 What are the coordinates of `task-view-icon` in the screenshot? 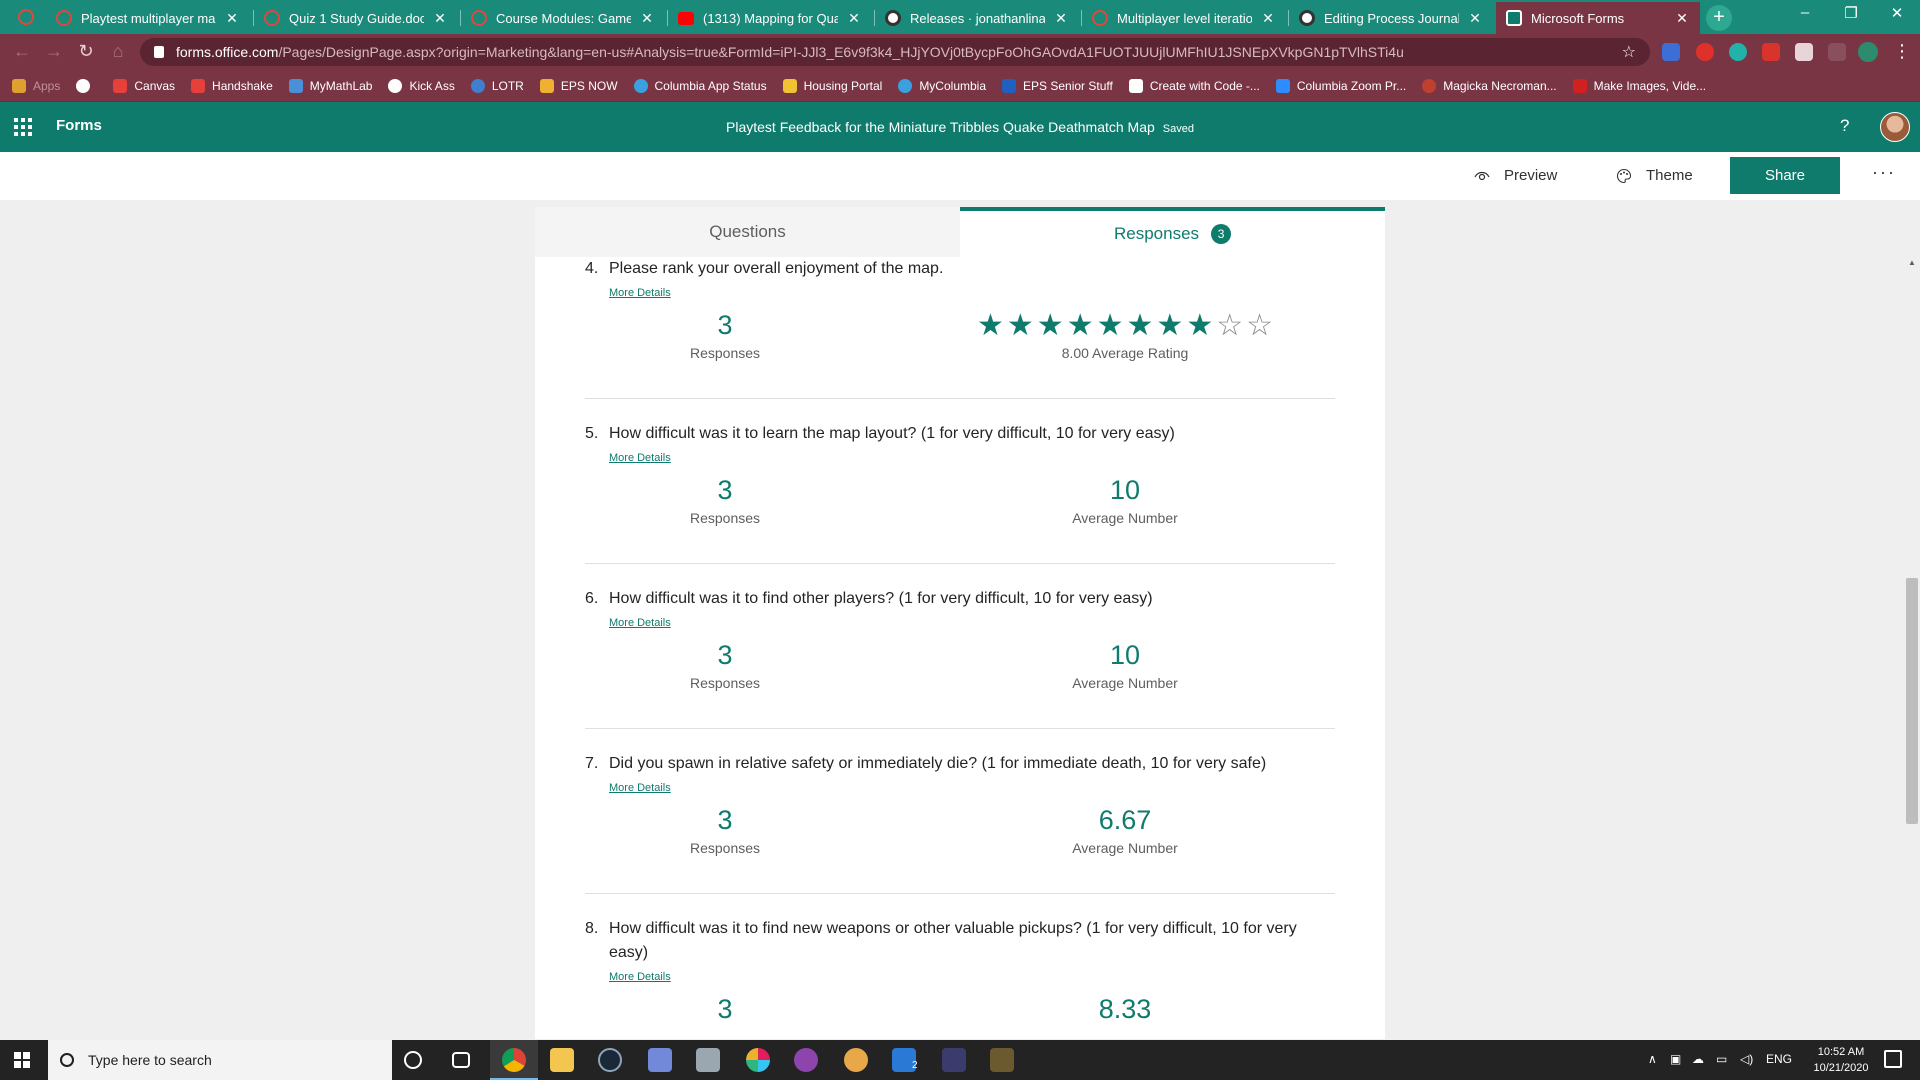 It's located at (461, 1060).